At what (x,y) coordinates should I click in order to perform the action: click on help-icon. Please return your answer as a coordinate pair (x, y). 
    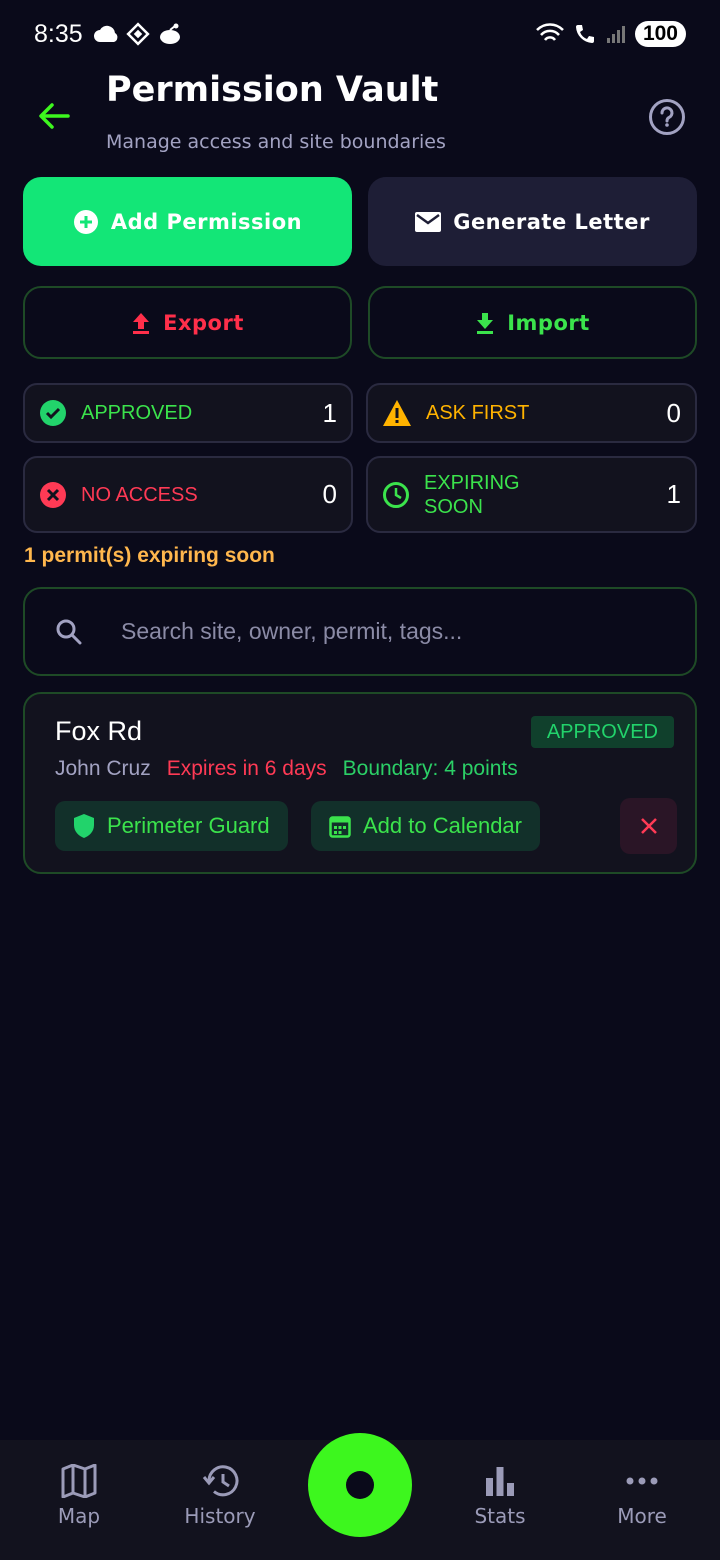
    Looking at the image, I should click on (667, 117).